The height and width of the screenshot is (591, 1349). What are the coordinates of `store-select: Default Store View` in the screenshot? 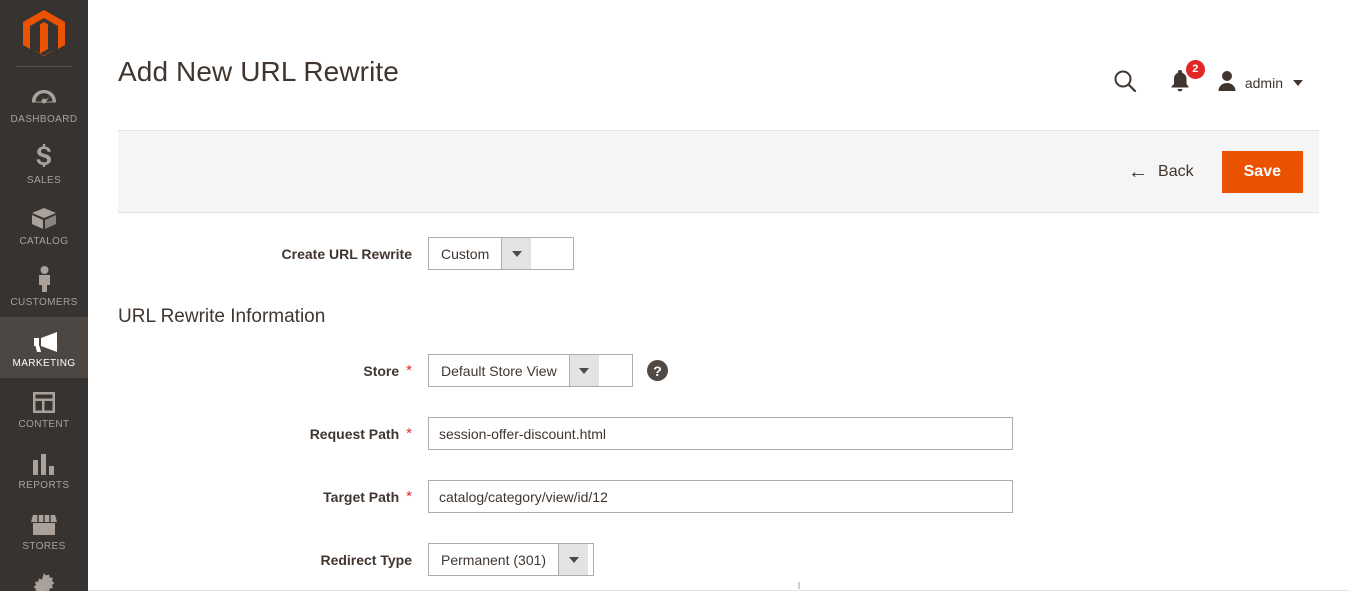 It's located at (530, 370).